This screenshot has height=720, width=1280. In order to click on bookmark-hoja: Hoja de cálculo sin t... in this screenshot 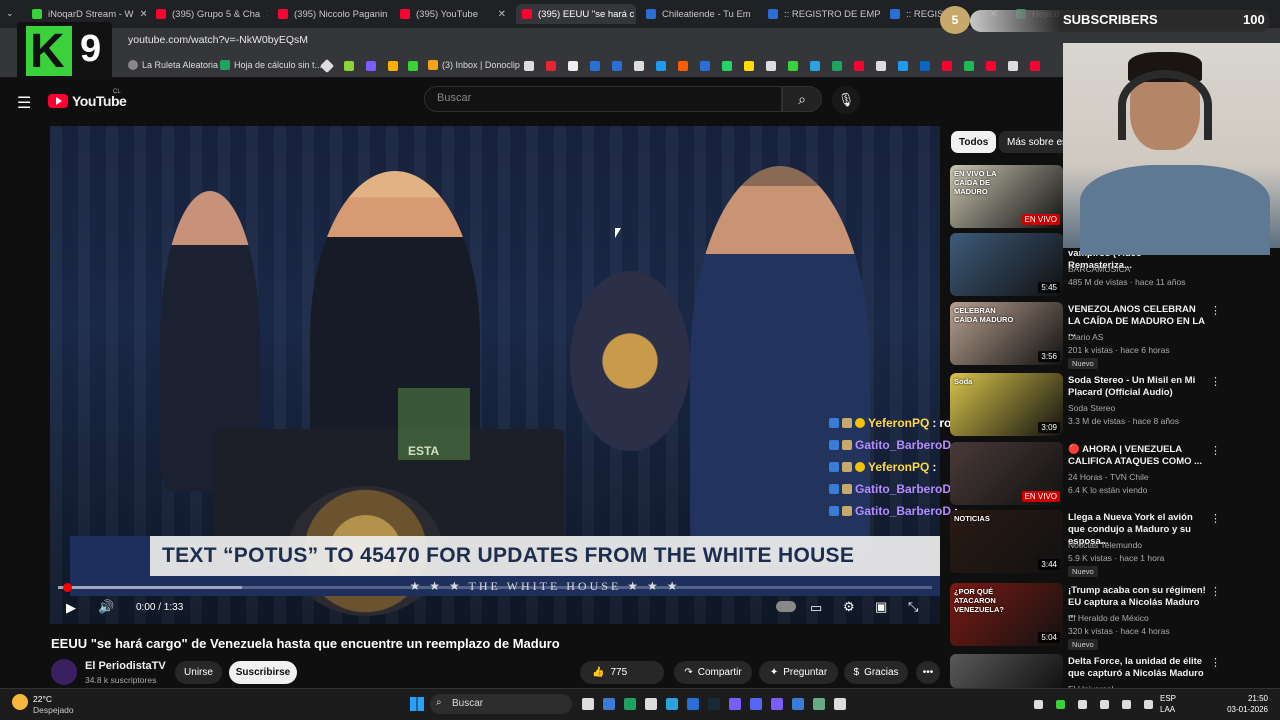, I will do `click(271, 65)`.